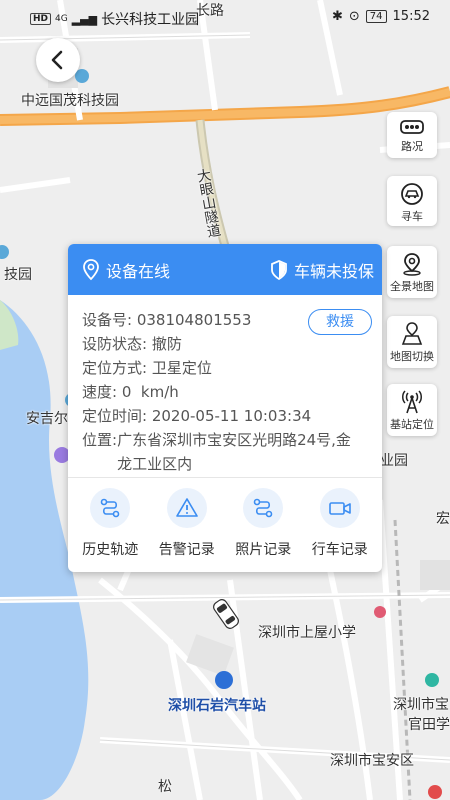  I want to click on bluetooth-icon: ✱, so click(337, 16).